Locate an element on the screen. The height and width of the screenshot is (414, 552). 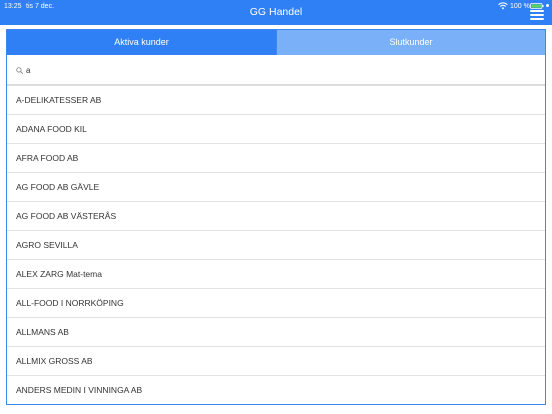
app-title: GG Handel is located at coordinates (276, 12).